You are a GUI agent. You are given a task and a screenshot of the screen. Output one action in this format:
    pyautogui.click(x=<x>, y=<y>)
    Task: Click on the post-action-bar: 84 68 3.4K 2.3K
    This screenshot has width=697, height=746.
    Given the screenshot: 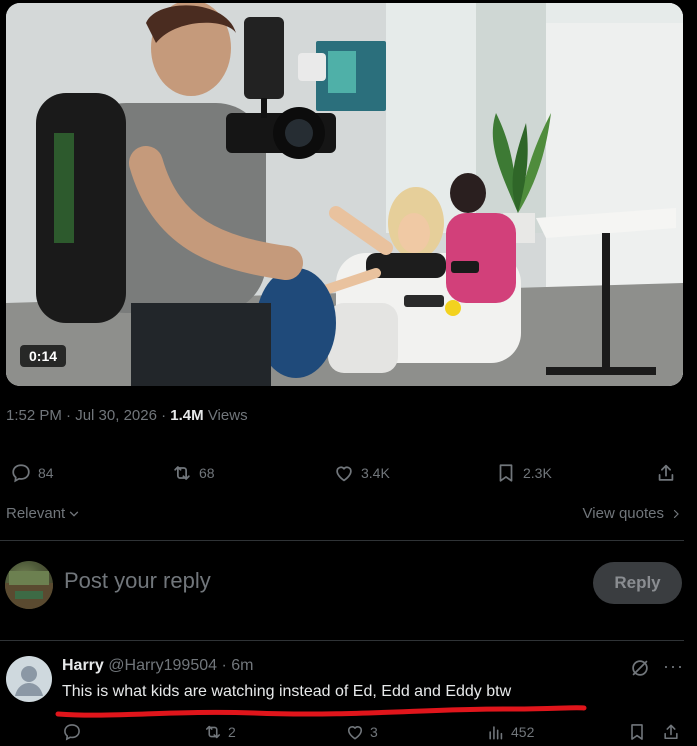 What is the action you would take?
    pyautogui.click(x=348, y=478)
    